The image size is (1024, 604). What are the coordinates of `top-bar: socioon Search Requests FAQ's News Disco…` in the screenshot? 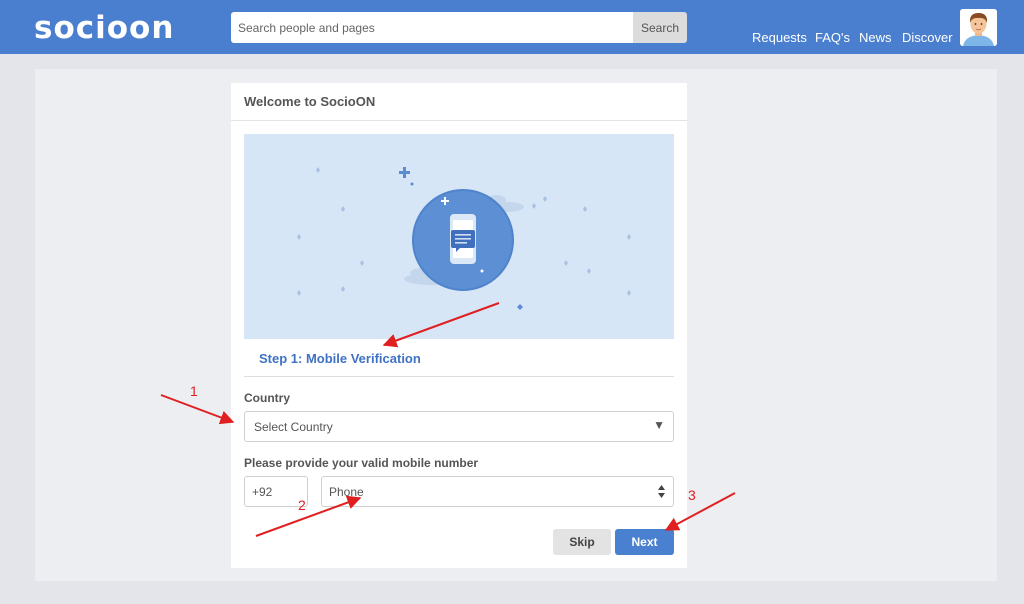 It's located at (512, 27).